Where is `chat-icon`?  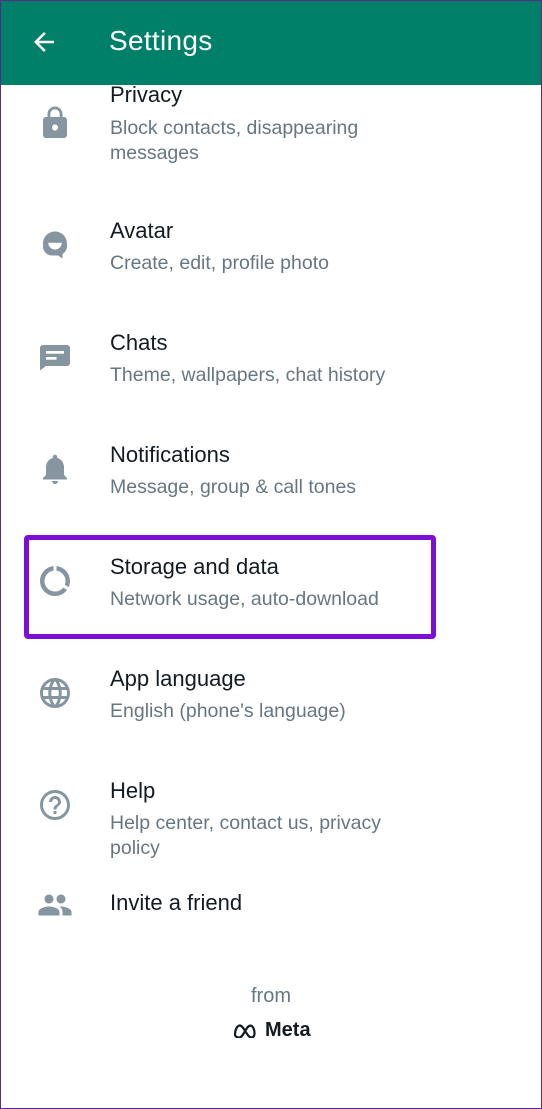 chat-icon is located at coordinates (55, 358).